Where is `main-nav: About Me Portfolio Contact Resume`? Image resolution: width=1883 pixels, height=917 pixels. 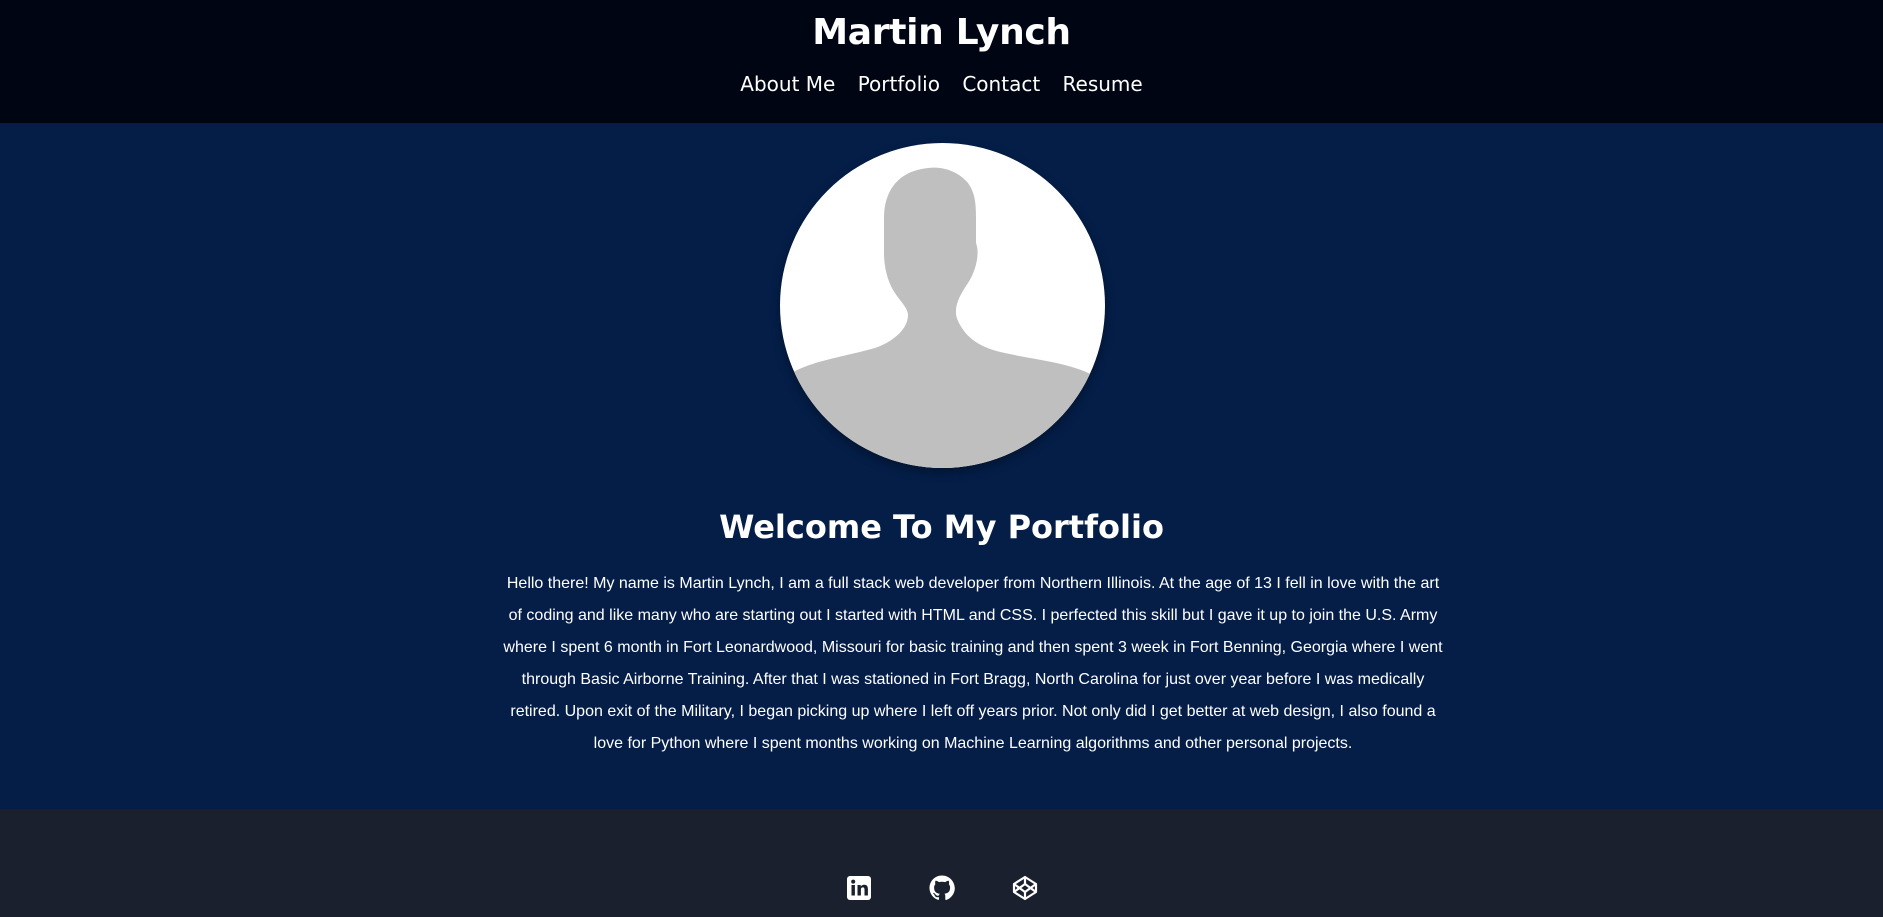 main-nav: About Me Portfolio Contact Resume is located at coordinates (941, 84).